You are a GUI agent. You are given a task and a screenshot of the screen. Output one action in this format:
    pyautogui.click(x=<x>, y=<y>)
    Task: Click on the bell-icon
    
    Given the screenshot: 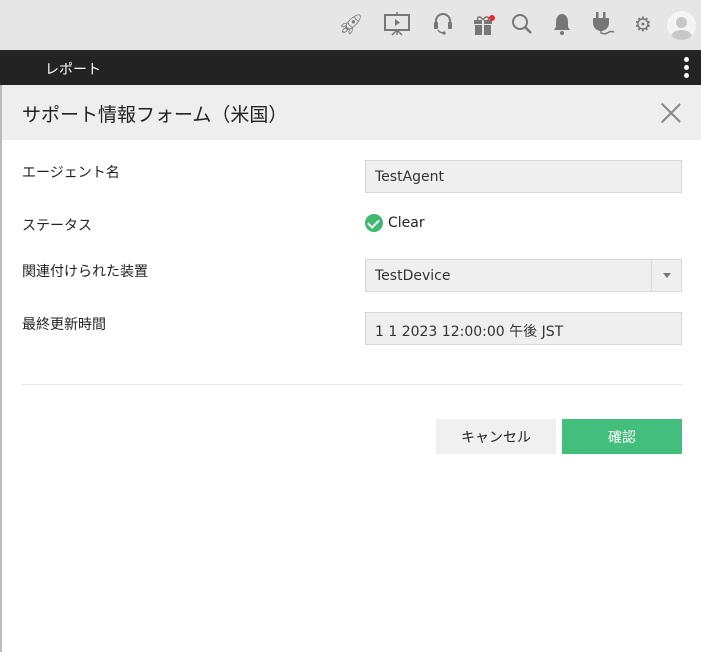 What is the action you would take?
    pyautogui.click(x=562, y=24)
    